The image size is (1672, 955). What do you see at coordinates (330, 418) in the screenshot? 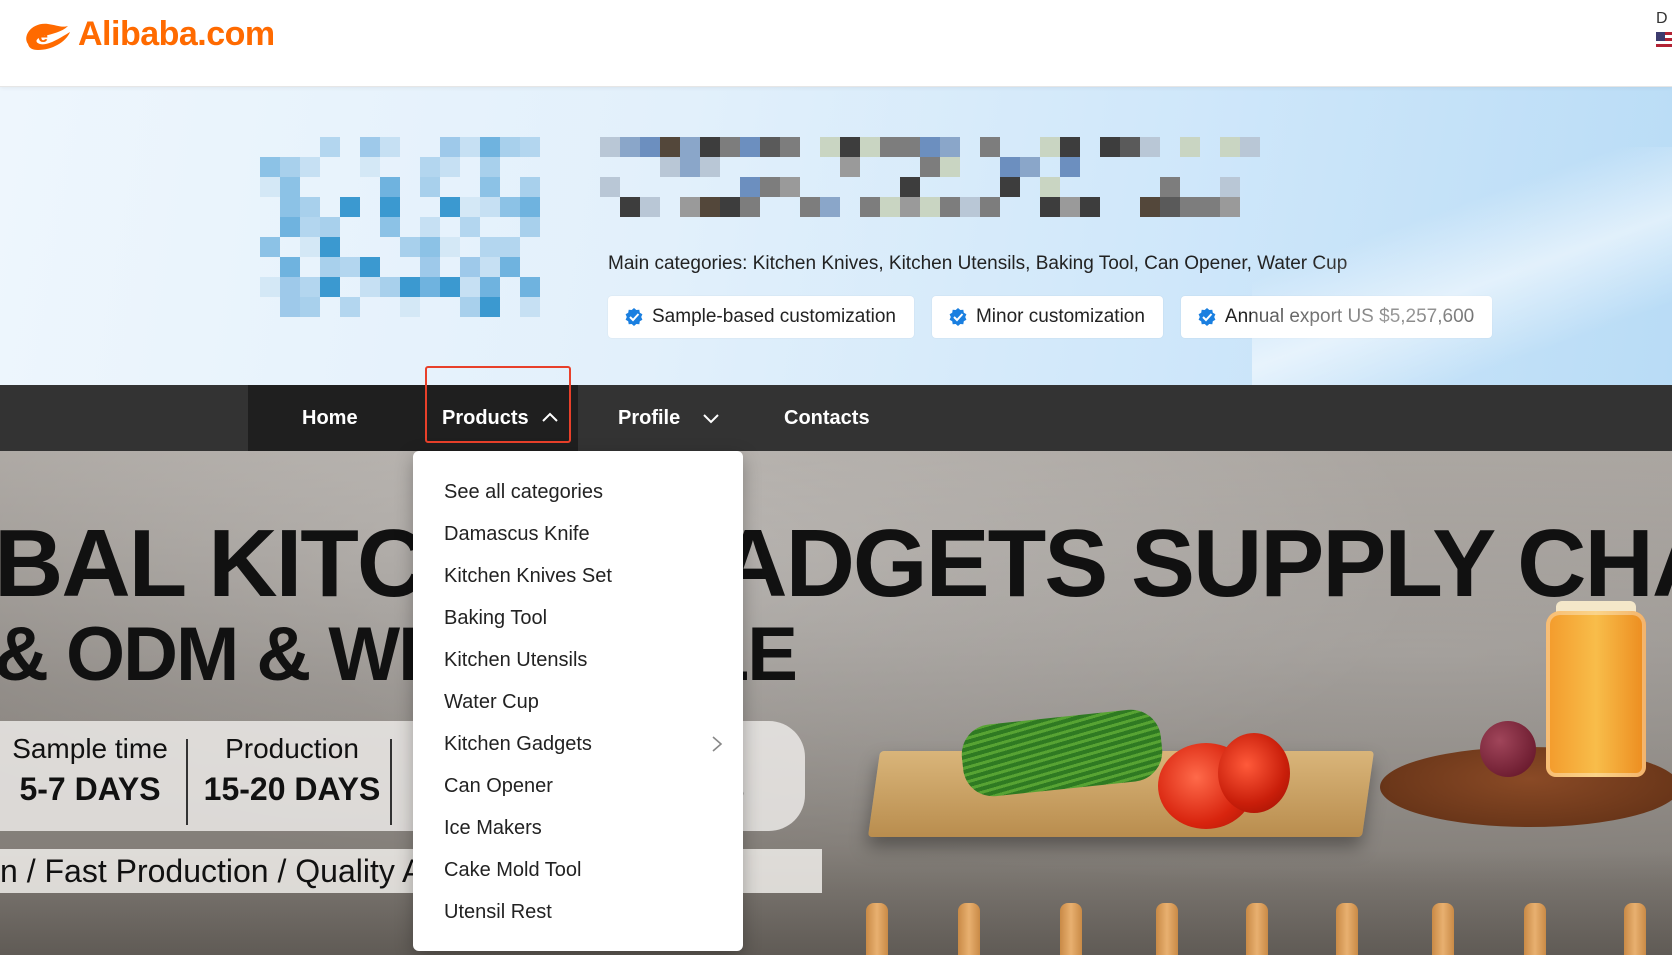
I see `nav-home: Home` at bounding box center [330, 418].